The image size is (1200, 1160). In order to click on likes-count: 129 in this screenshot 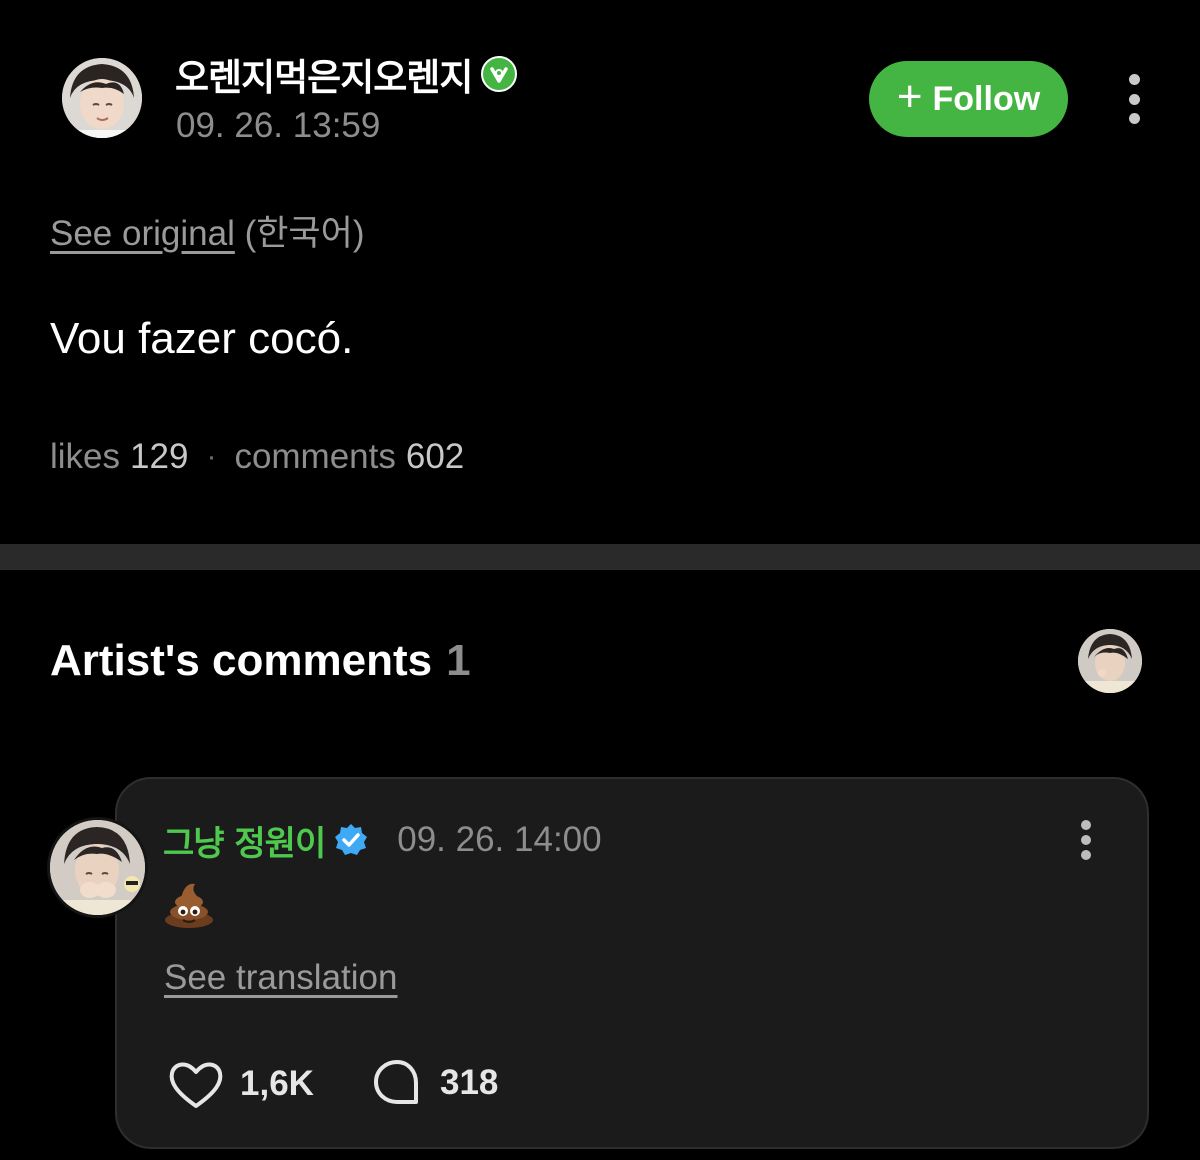, I will do `click(159, 456)`.